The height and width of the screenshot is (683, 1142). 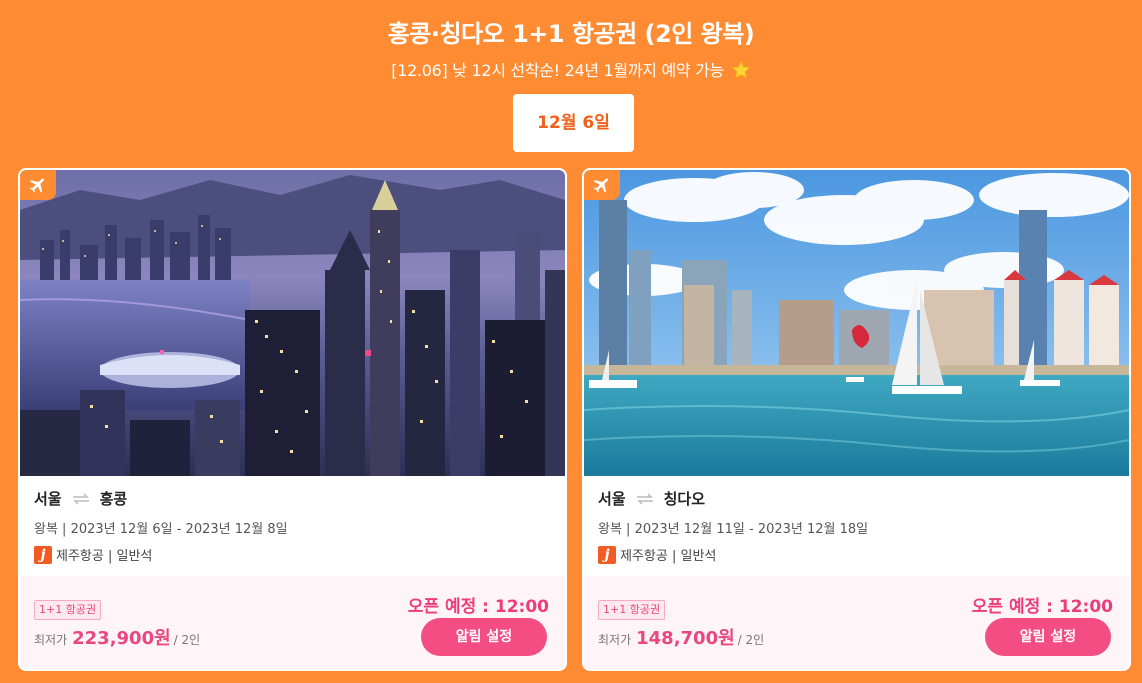 I want to click on star-icon, so click(x=740, y=69).